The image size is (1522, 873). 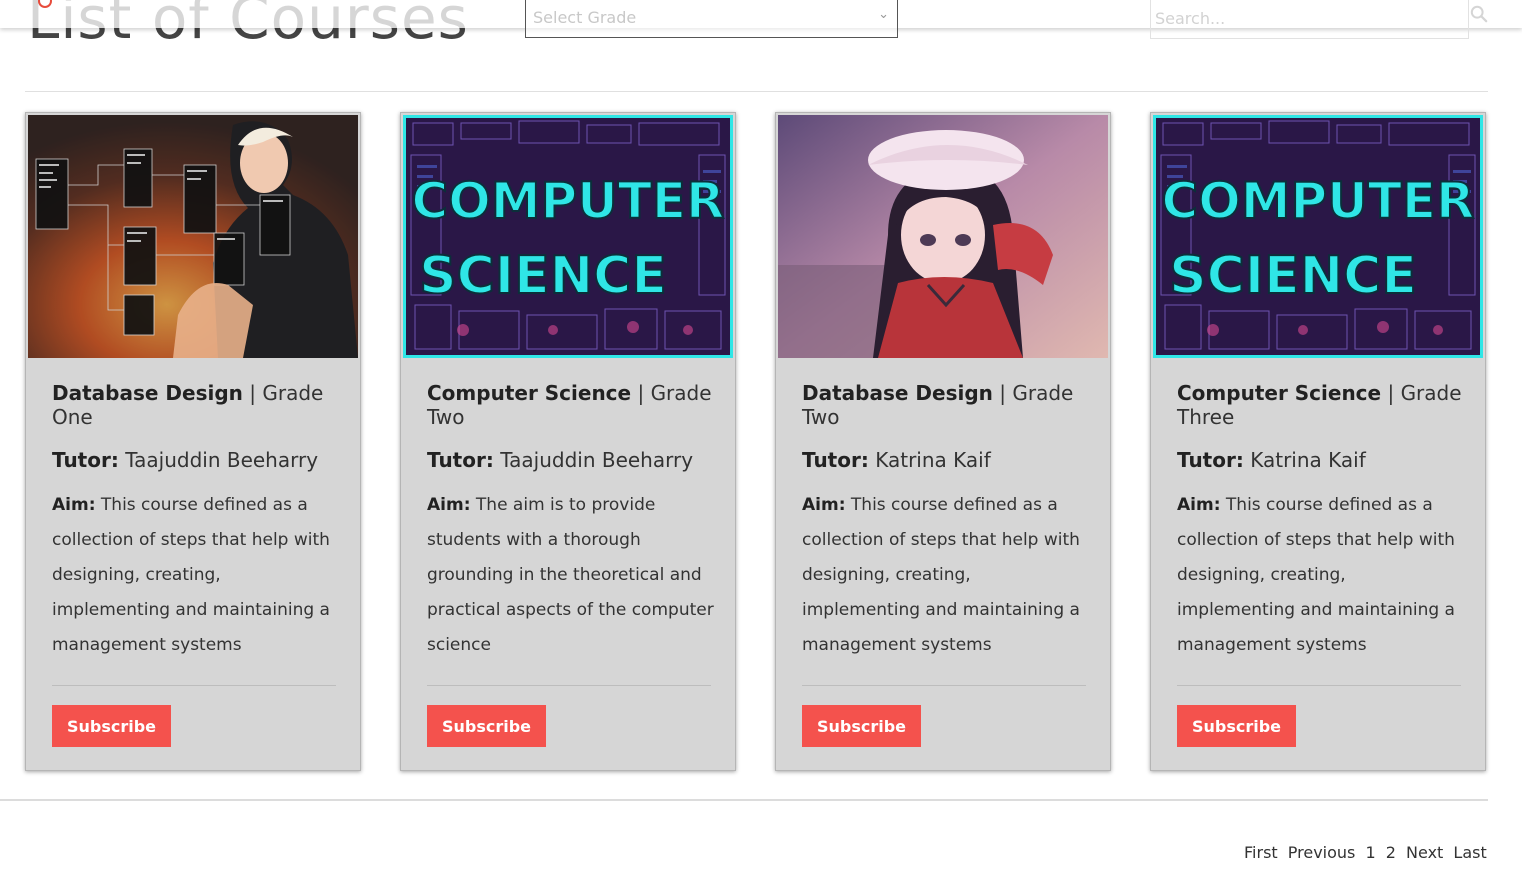 I want to click on pagination-last: Last, so click(x=1469, y=852).